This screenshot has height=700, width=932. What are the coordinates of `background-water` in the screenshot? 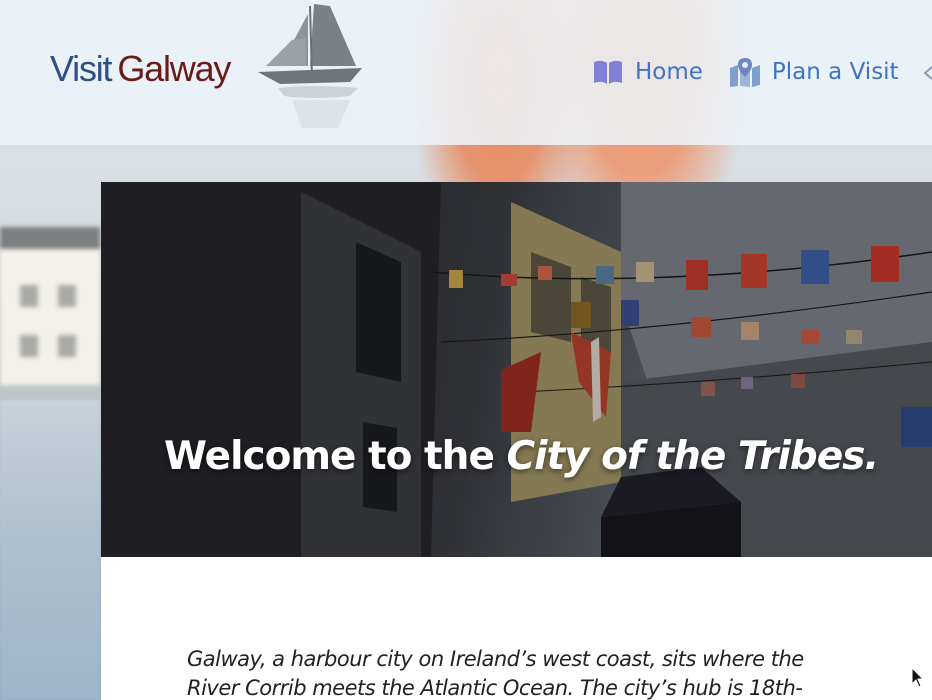 It's located at (50, 550).